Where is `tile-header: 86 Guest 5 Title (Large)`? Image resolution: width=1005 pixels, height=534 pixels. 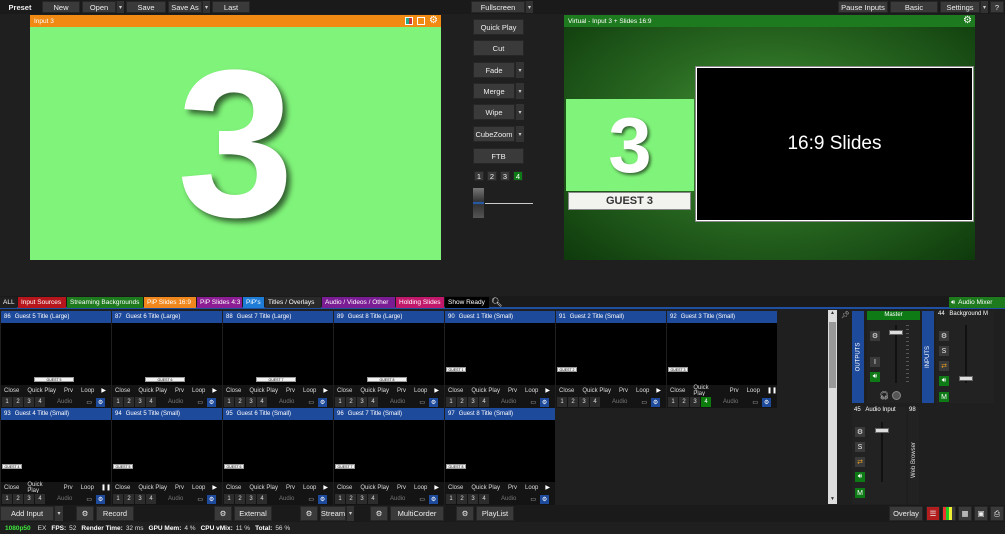 tile-header: 86 Guest 5 Title (Large) is located at coordinates (56, 317).